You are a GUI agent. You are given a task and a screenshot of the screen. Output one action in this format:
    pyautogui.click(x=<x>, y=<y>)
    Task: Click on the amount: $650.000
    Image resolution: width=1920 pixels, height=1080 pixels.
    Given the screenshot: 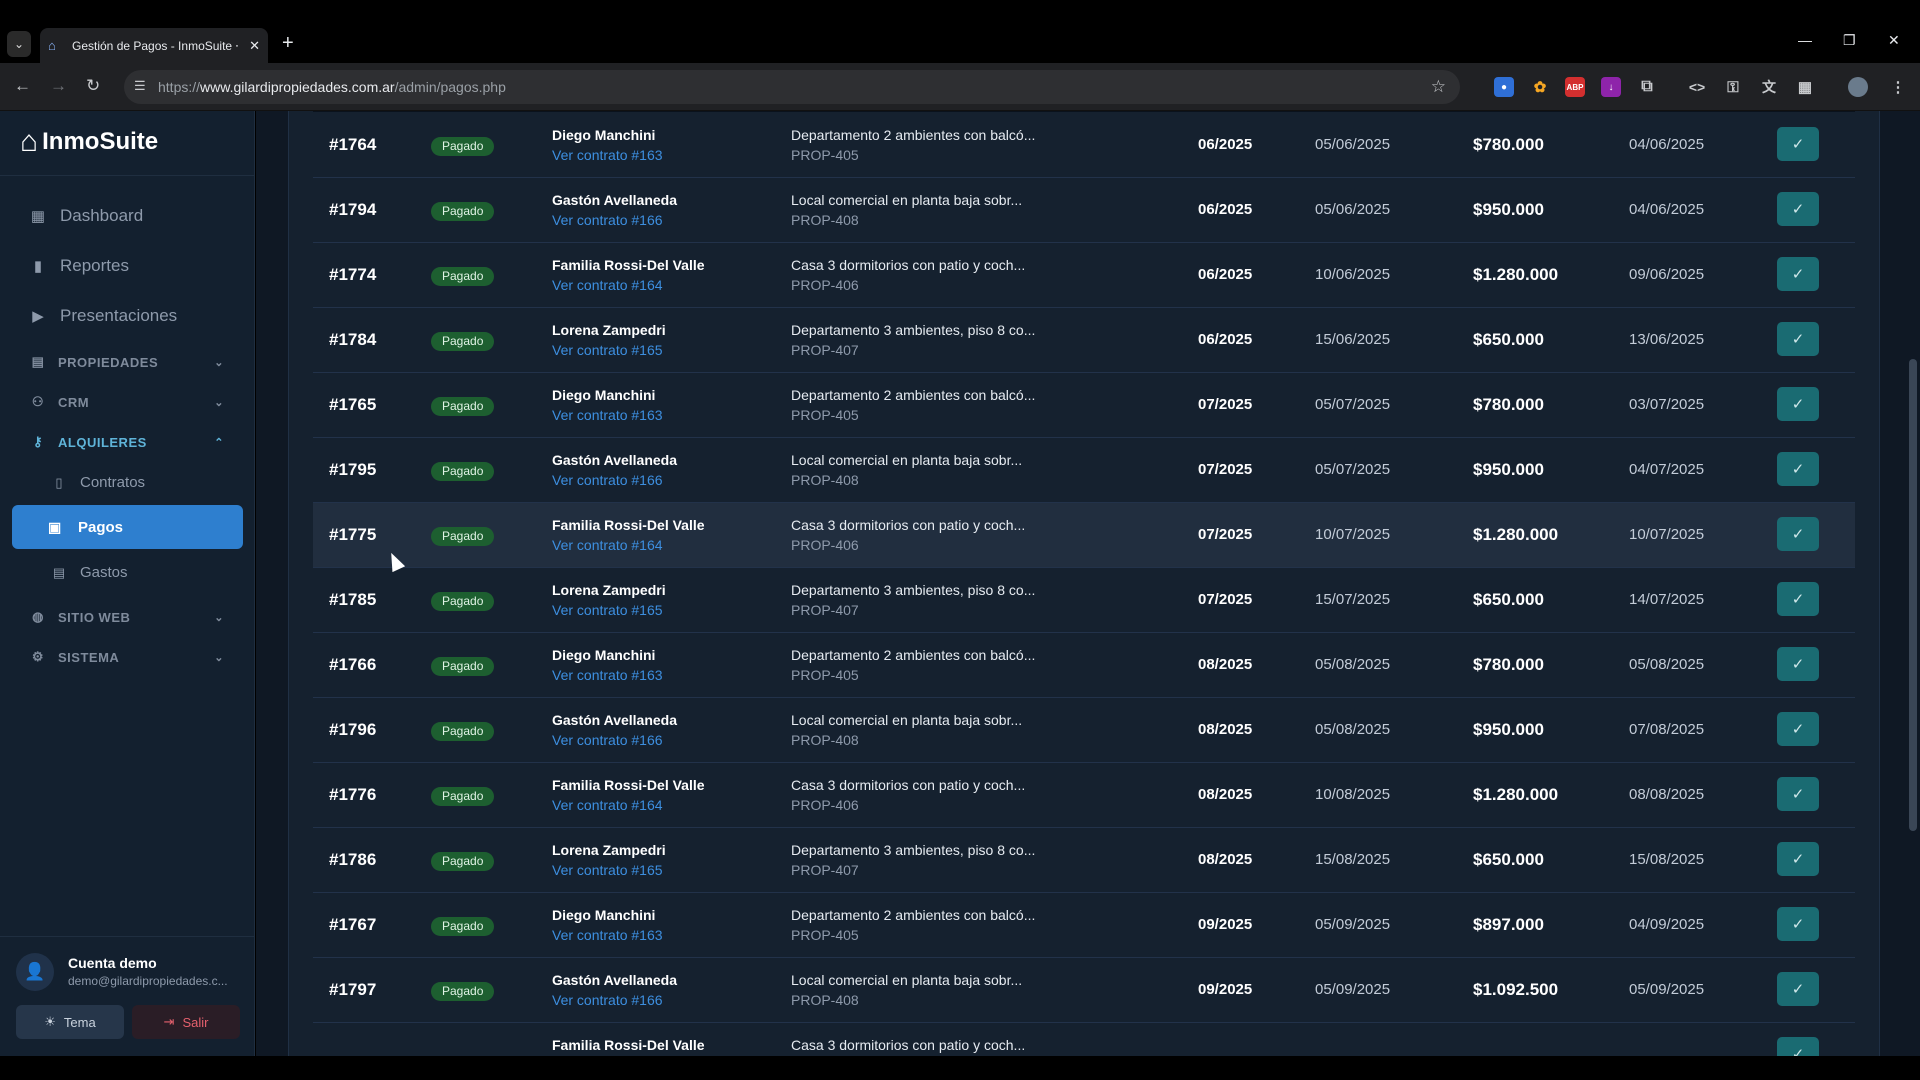 What is the action you would take?
    pyautogui.click(x=1508, y=599)
    